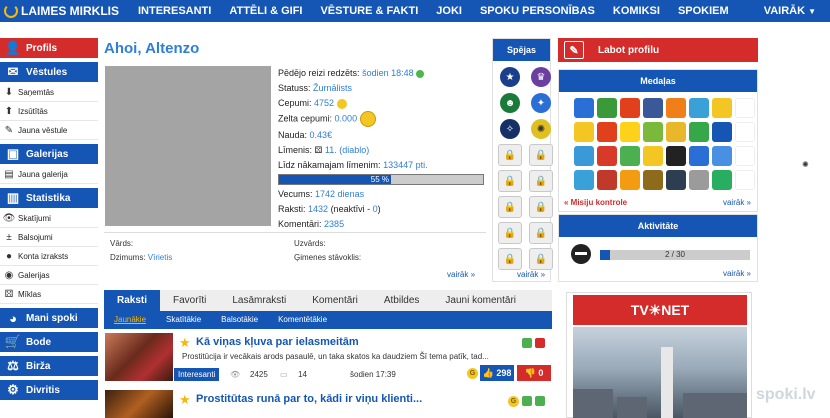 This screenshot has width=830, height=418. I want to click on medals-more-link: vairāk », so click(737, 202).